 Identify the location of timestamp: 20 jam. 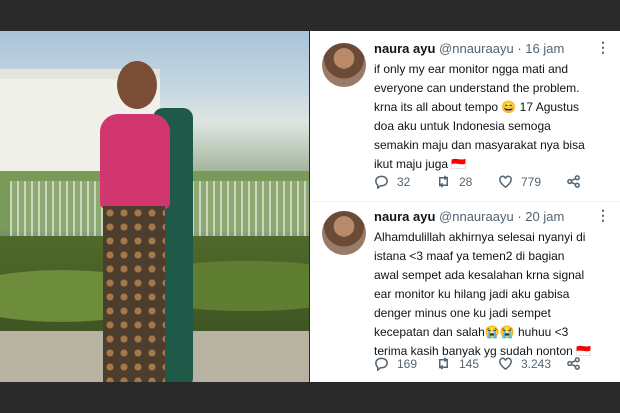
(544, 216).